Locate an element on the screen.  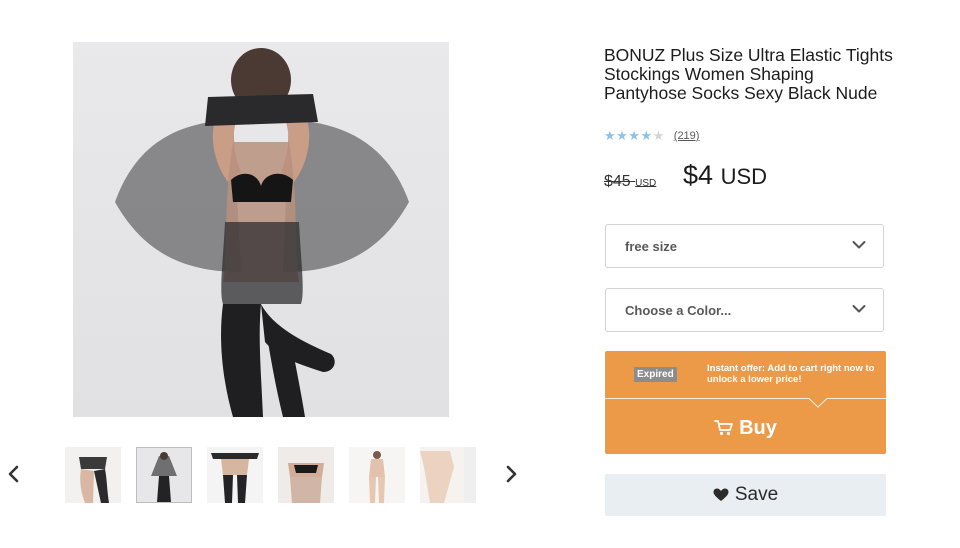
star-rating-icon: ★★★★★ is located at coordinates (634, 135).